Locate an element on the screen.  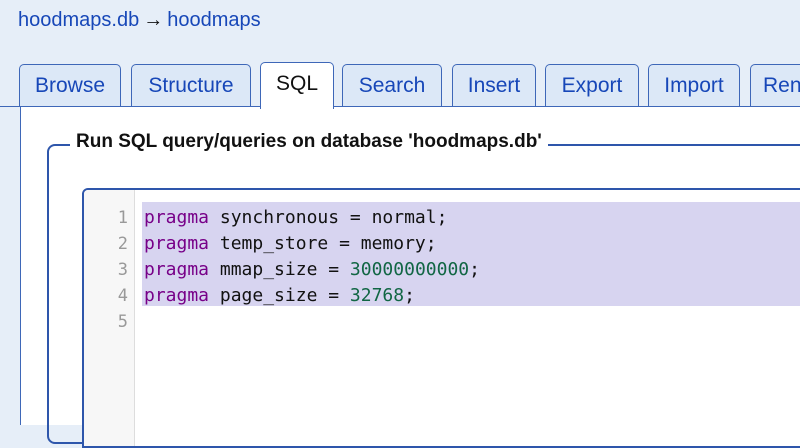
editor-gutter: 1 2 3 4 5 is located at coordinates (109, 318).